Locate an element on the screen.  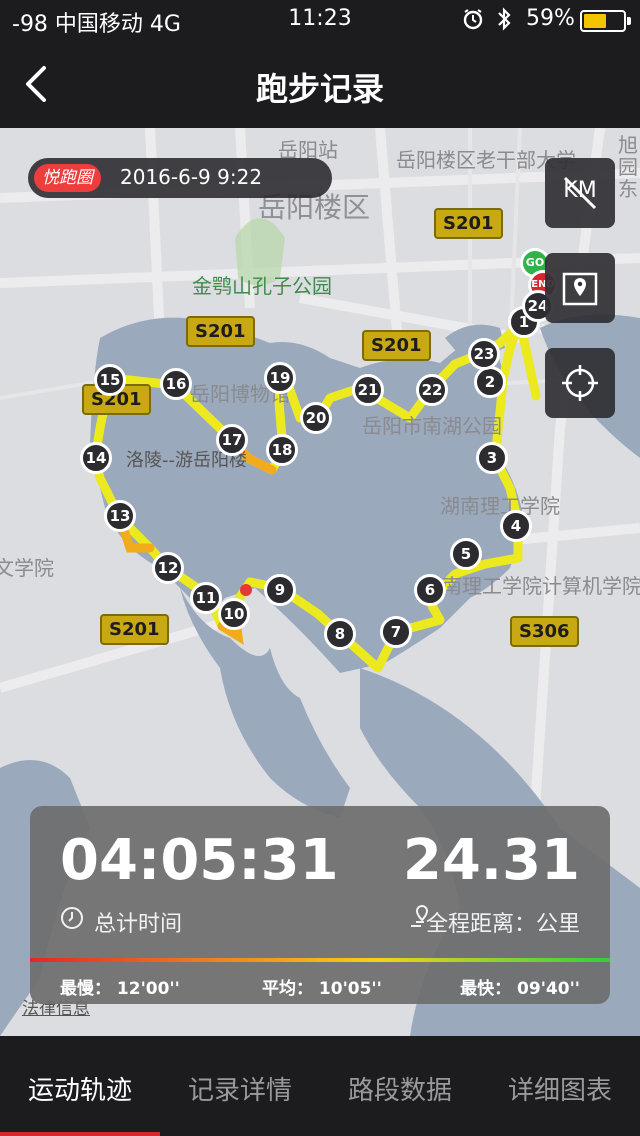
crosshair-icon is located at coordinates (580, 383).